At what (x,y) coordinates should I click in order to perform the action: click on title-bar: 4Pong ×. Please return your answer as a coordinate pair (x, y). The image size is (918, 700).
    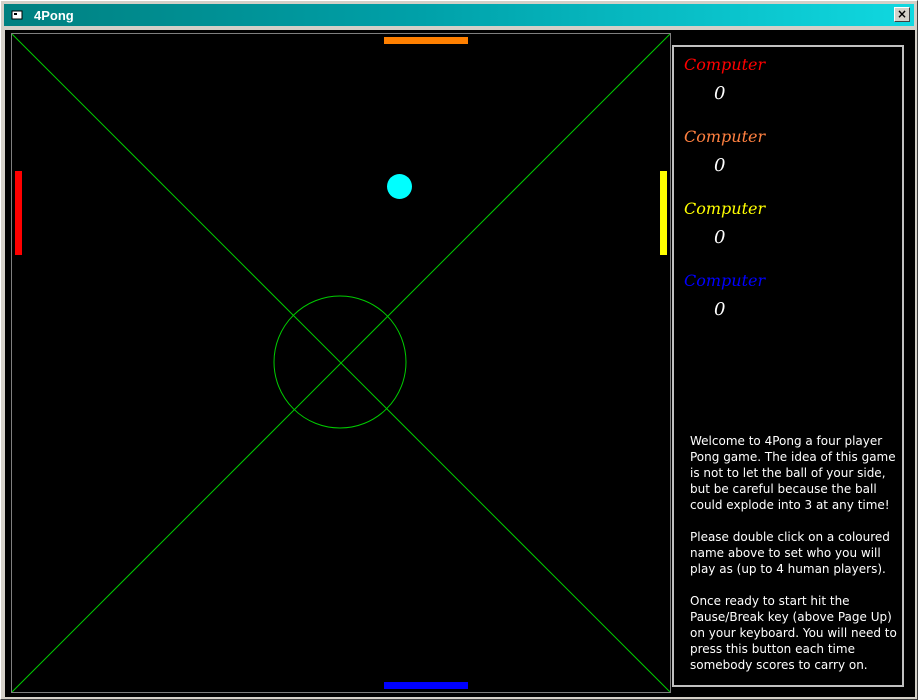
    Looking at the image, I should click on (459, 15).